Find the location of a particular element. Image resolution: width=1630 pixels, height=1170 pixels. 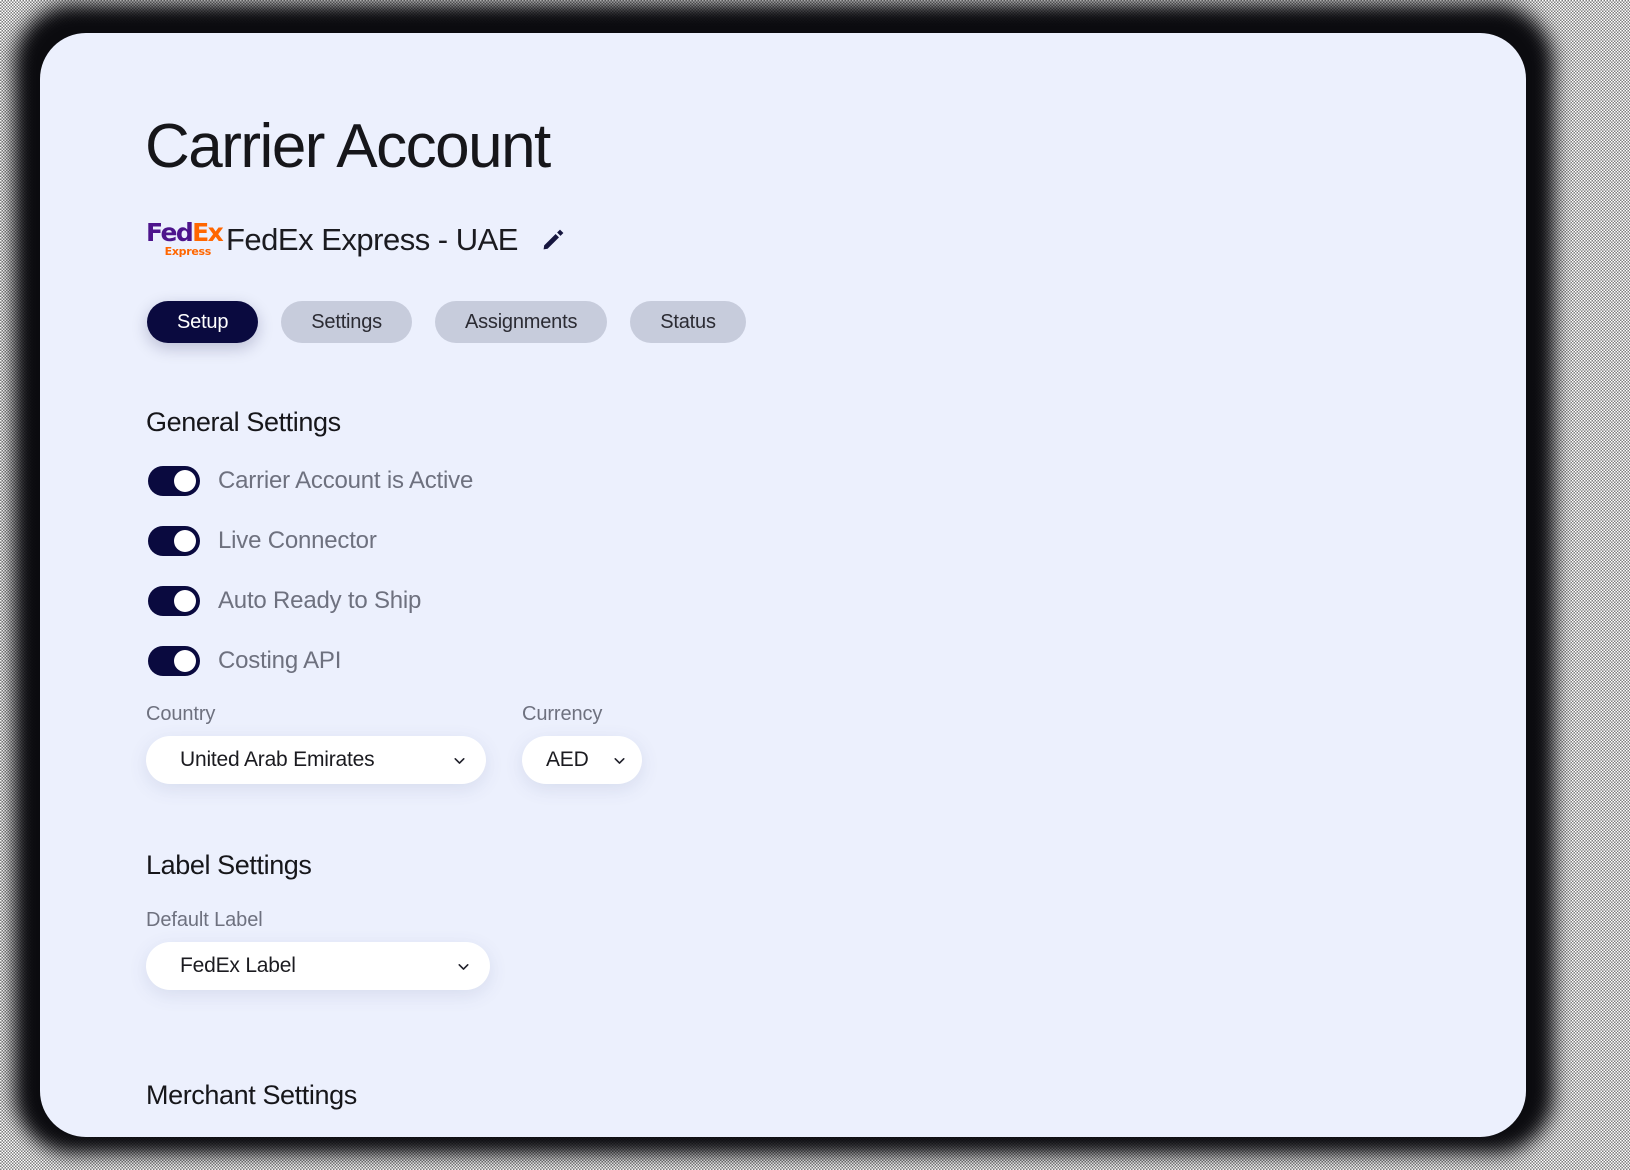

fedex-logo-ex: Ex is located at coordinates (208, 232).